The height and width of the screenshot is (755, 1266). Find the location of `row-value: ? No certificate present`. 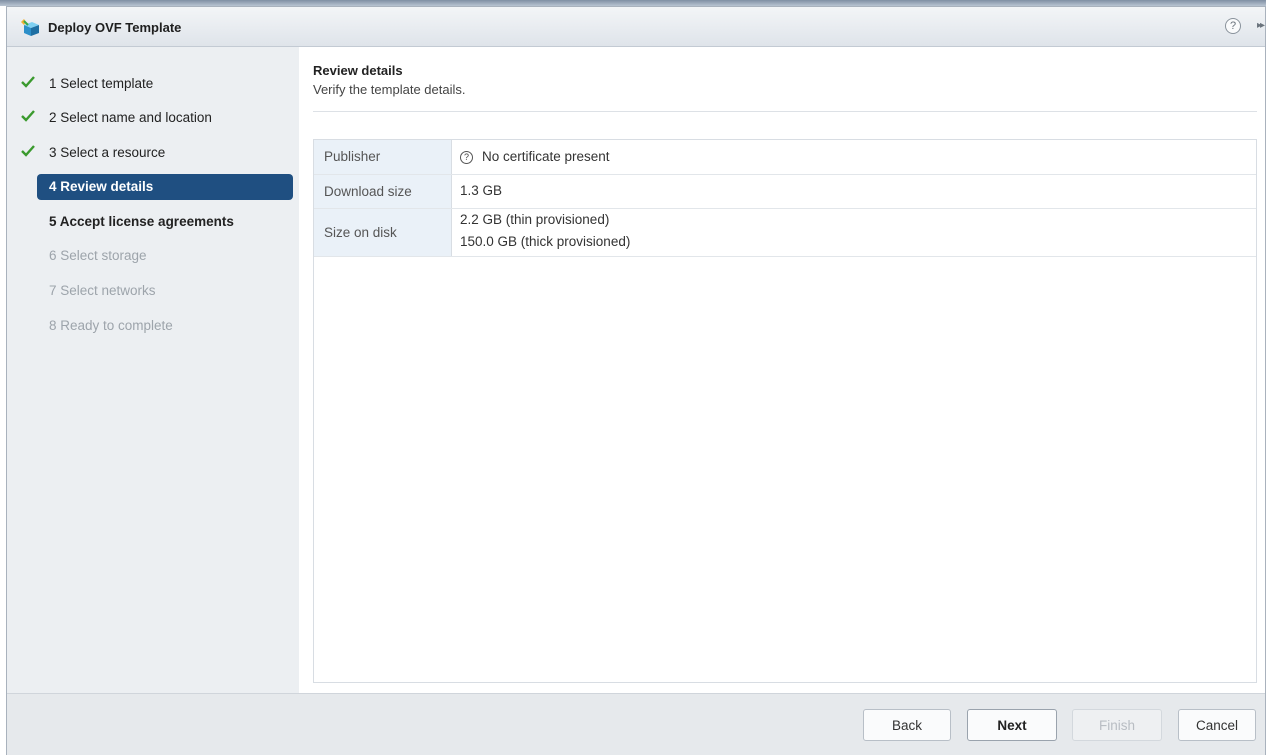

row-value: ? No certificate present is located at coordinates (535, 156).